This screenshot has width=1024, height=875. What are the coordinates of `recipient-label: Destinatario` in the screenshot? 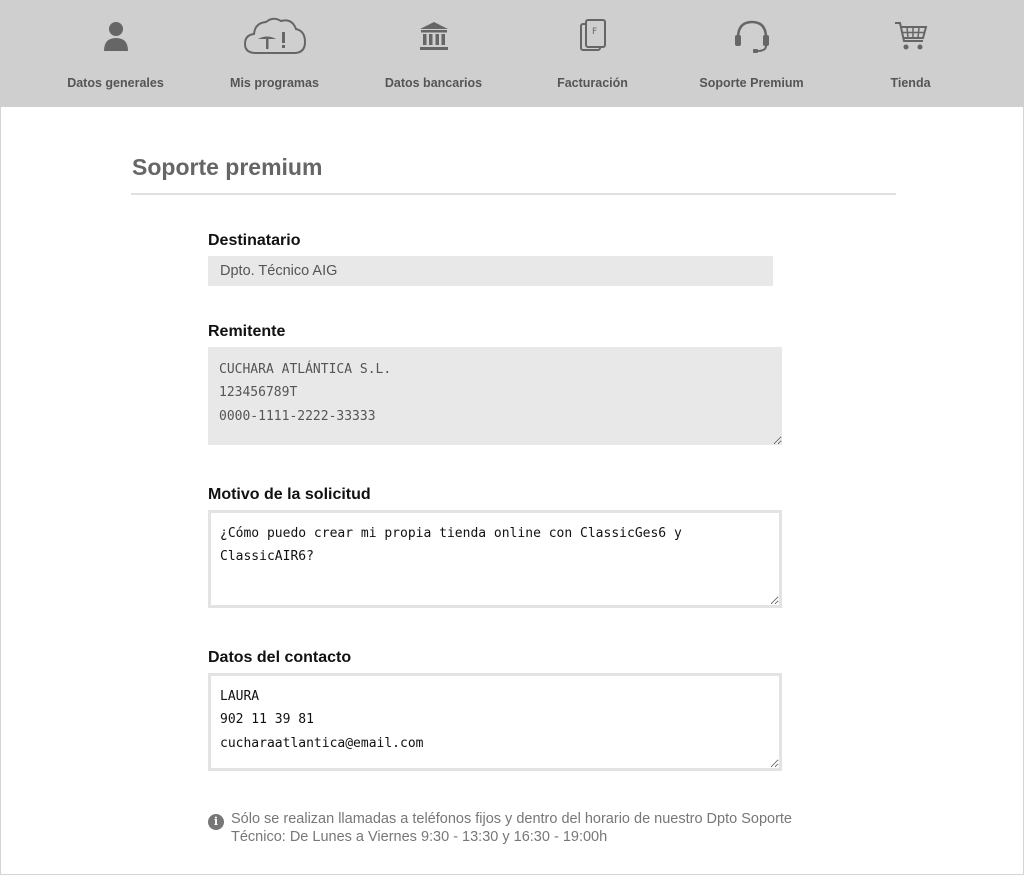 It's located at (254, 240).